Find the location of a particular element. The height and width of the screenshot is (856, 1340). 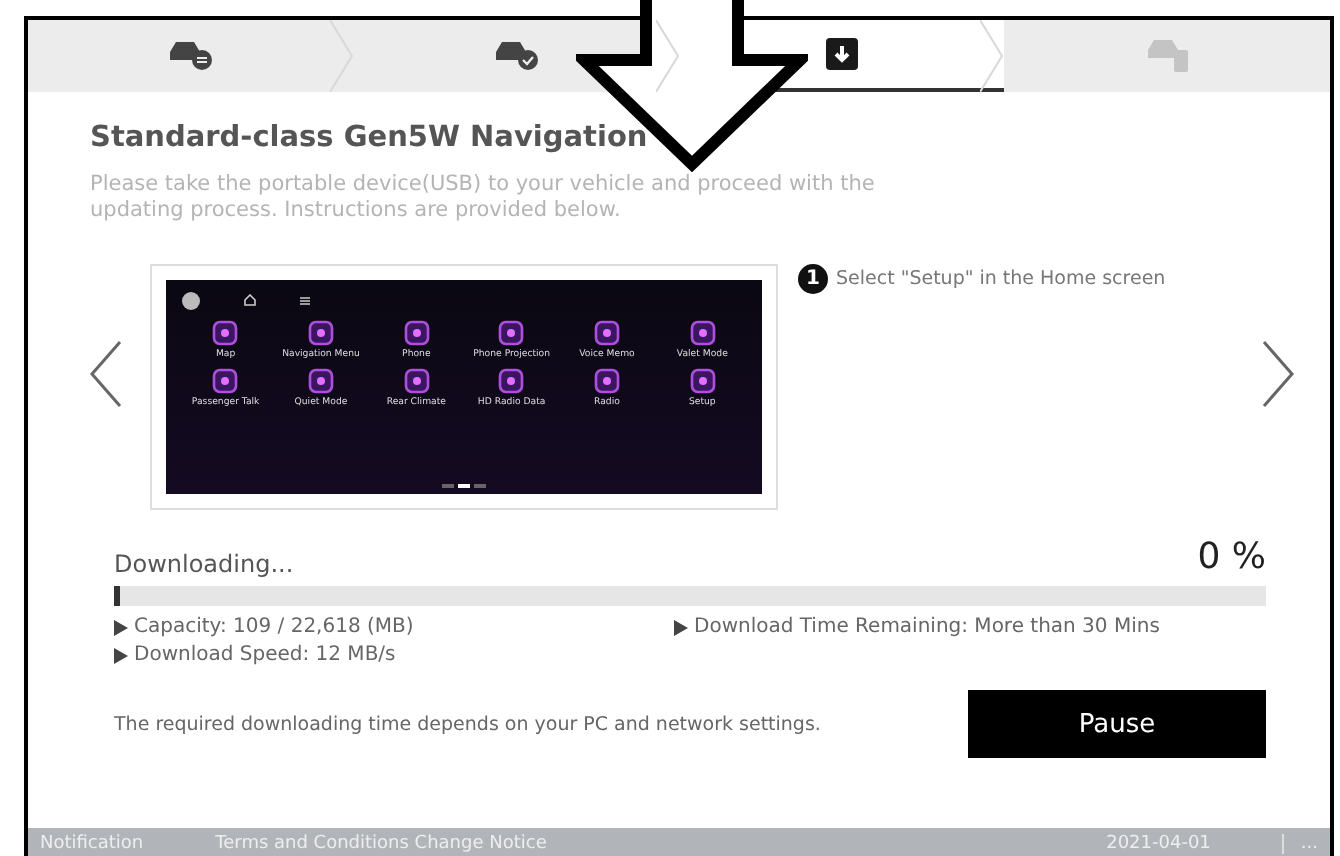

date-text: 2021-04-01 is located at coordinates (1158, 844).